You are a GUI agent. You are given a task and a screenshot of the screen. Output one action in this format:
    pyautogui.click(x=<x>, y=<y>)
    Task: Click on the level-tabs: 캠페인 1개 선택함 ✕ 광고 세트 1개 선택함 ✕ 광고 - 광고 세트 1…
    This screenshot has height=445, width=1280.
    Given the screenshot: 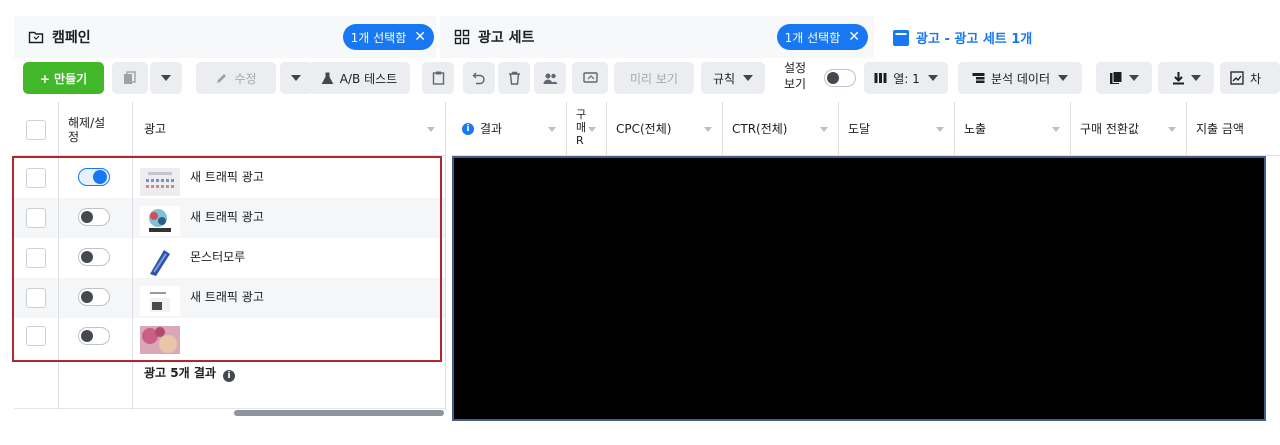 What is the action you would take?
    pyautogui.click(x=647, y=37)
    